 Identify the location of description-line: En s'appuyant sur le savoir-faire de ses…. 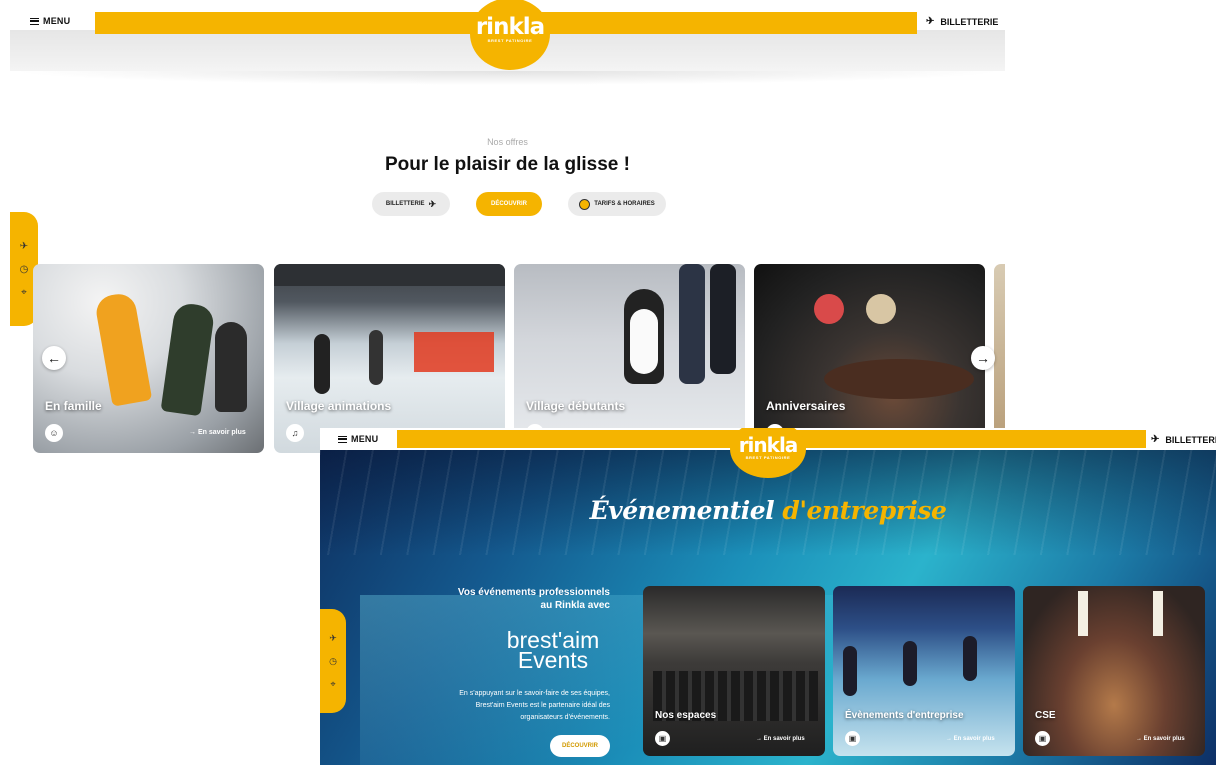
(534, 693).